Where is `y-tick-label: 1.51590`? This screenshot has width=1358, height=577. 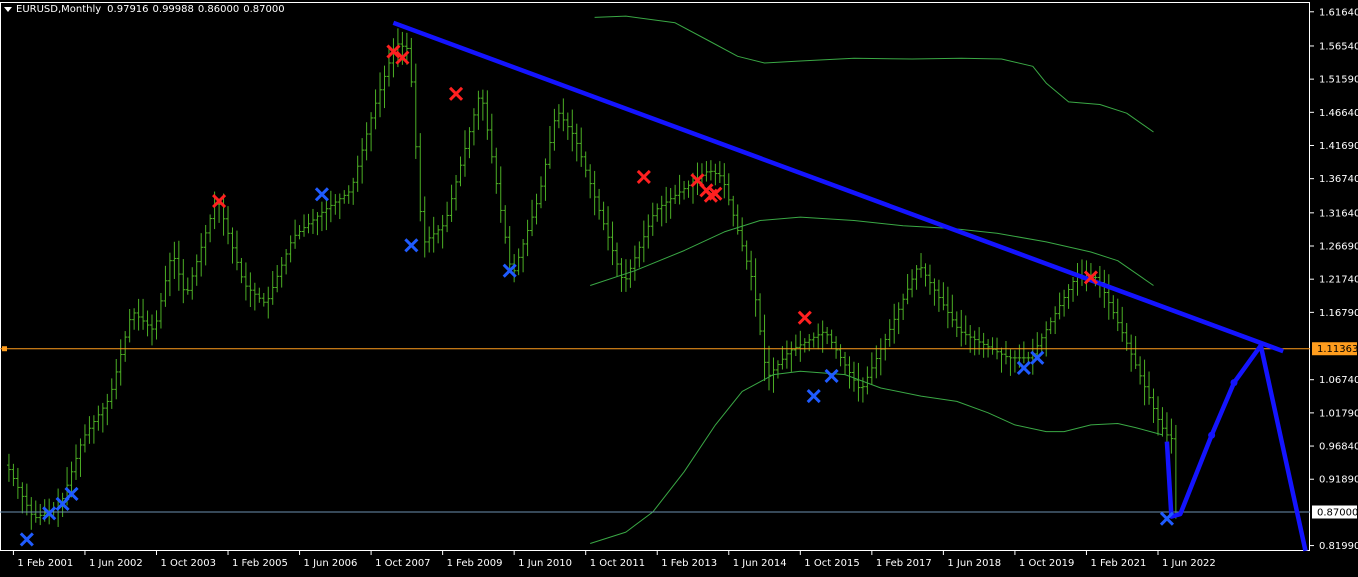 y-tick-label: 1.51590 is located at coordinates (1338, 80).